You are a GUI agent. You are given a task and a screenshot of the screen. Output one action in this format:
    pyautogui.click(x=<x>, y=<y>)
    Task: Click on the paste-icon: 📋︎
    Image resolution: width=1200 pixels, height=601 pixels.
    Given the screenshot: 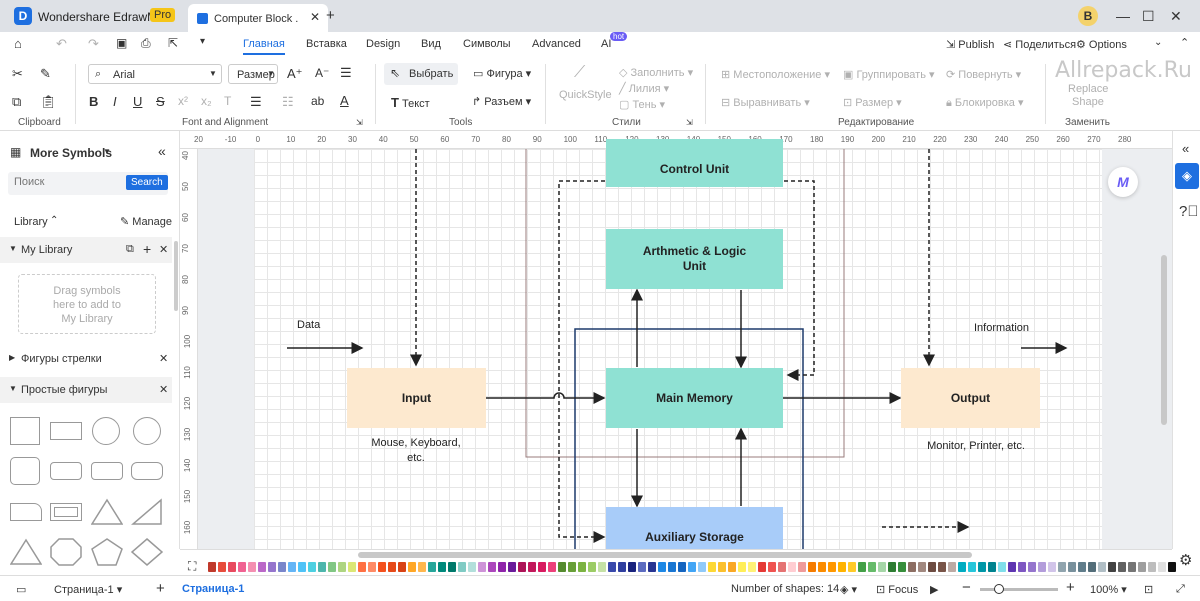 What is the action you would take?
    pyautogui.click(x=48, y=102)
    